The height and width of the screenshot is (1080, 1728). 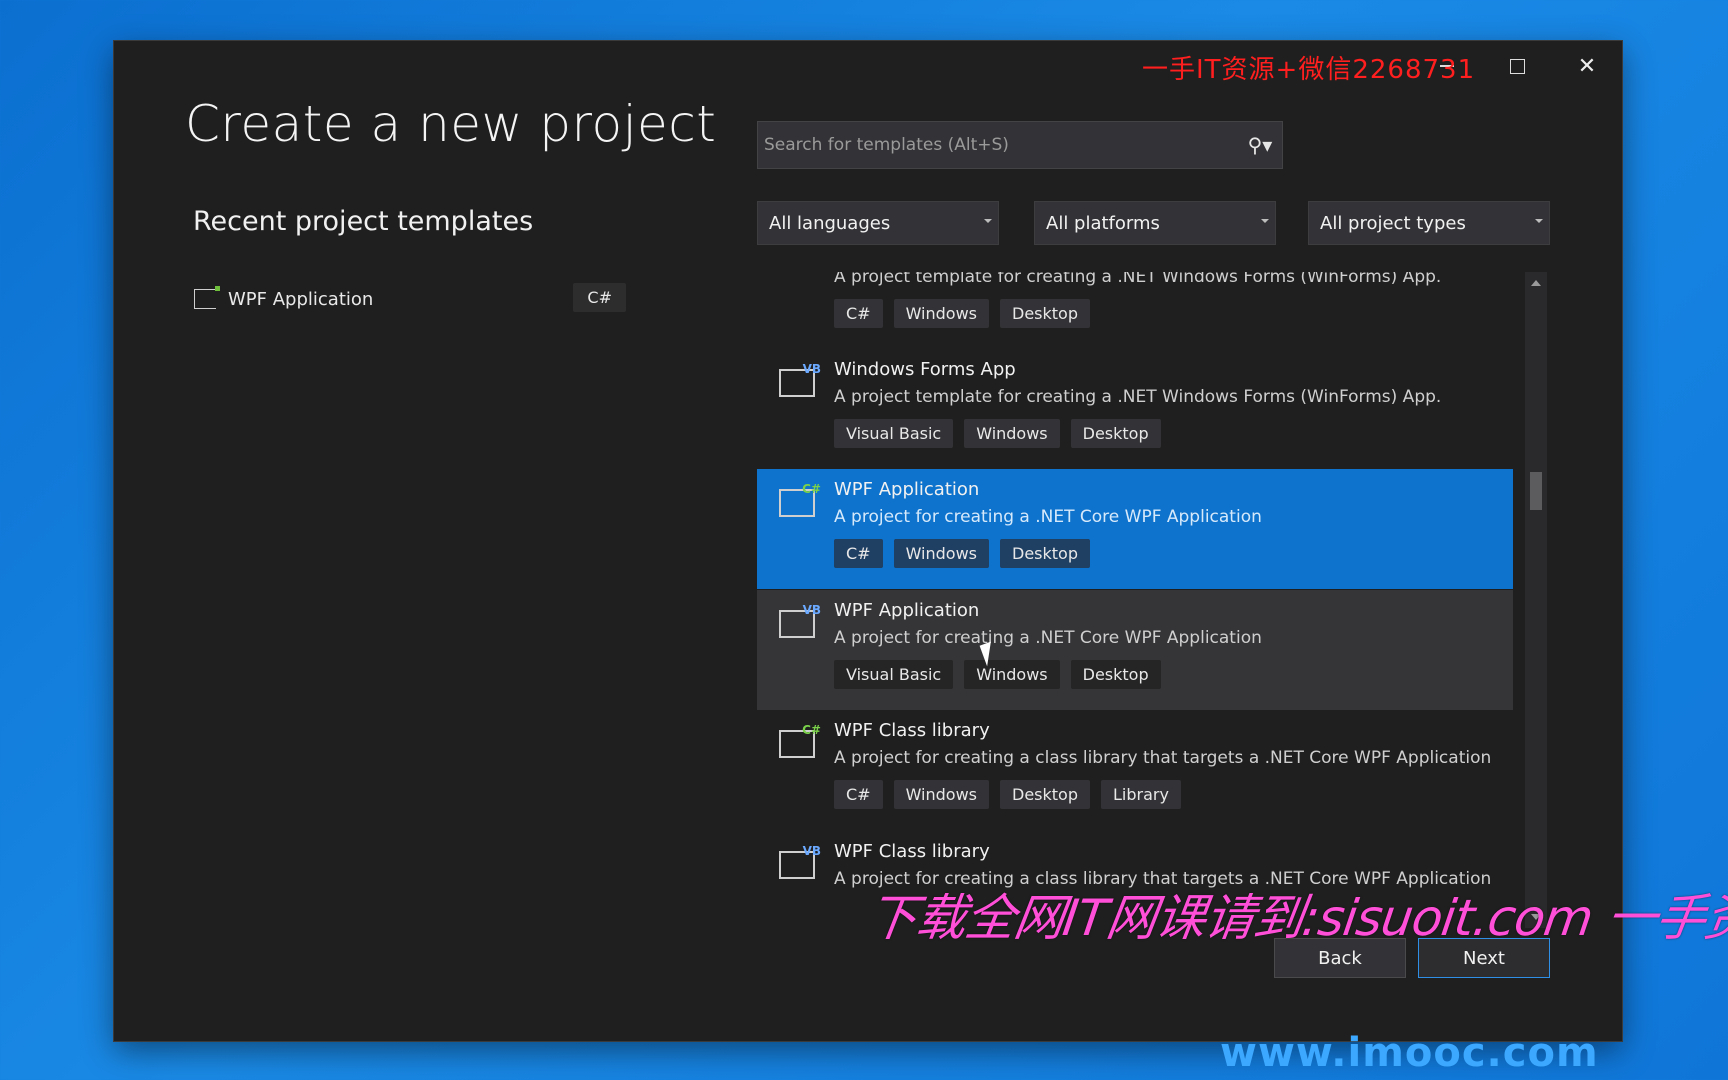 What do you see at coordinates (207, 297) in the screenshot?
I see `wpf-template-icon` at bounding box center [207, 297].